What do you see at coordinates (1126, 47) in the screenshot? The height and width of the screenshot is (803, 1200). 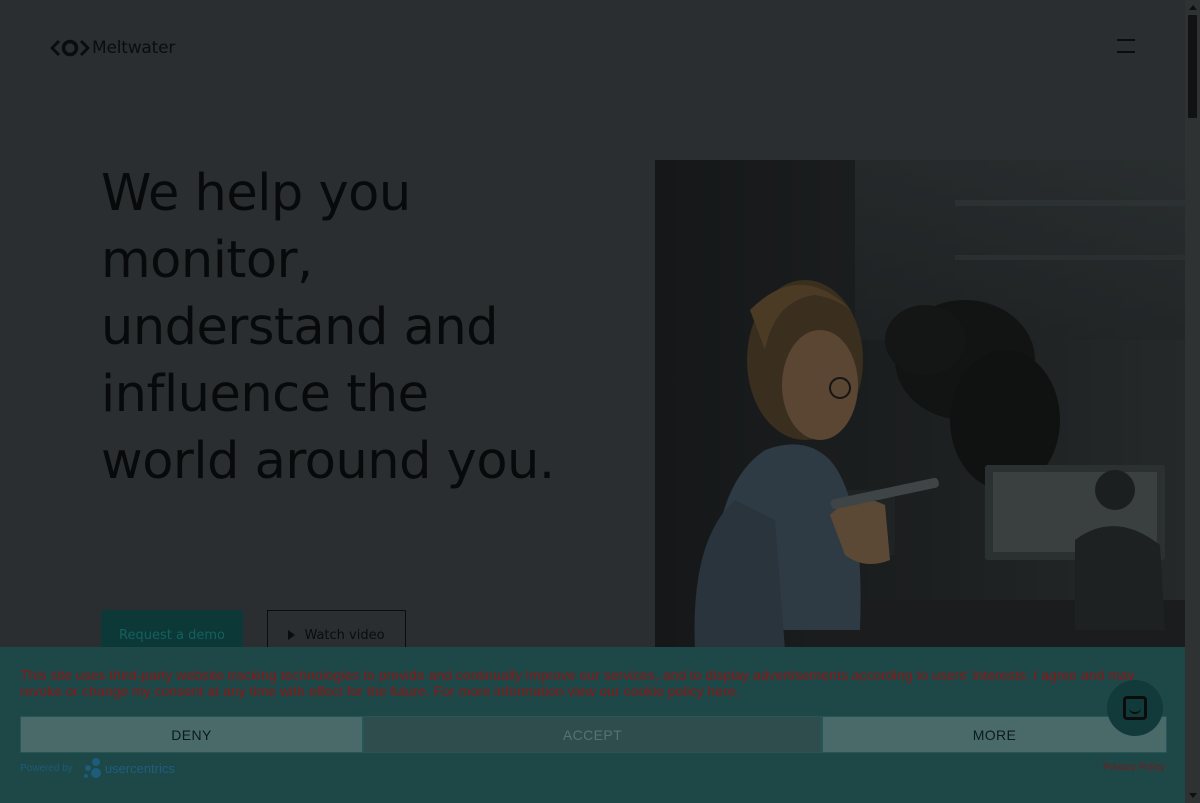 I see `hamburger-menu-icon` at bounding box center [1126, 47].